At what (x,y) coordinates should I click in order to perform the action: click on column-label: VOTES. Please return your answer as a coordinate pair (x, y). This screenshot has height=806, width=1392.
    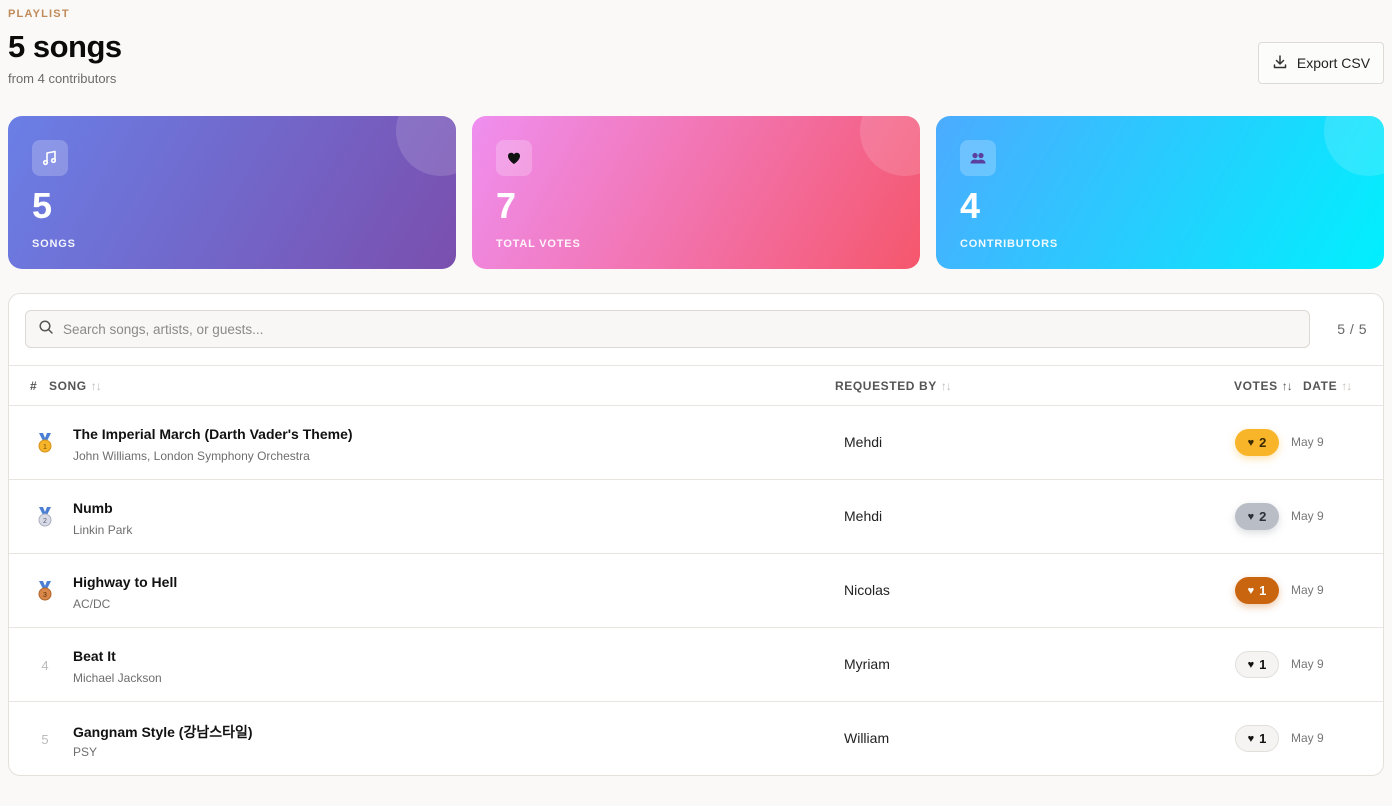
    Looking at the image, I should click on (1256, 386).